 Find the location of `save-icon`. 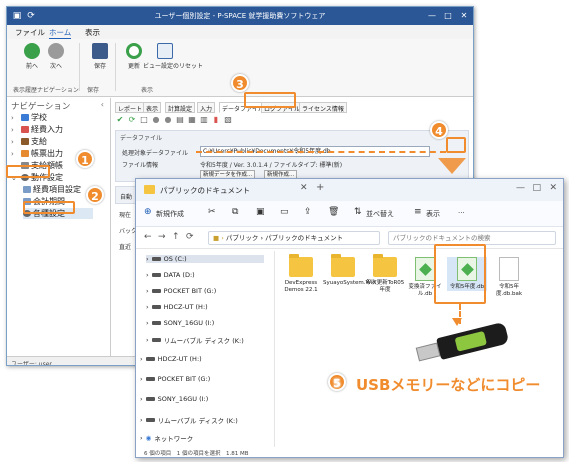

save-icon is located at coordinates (100, 51).